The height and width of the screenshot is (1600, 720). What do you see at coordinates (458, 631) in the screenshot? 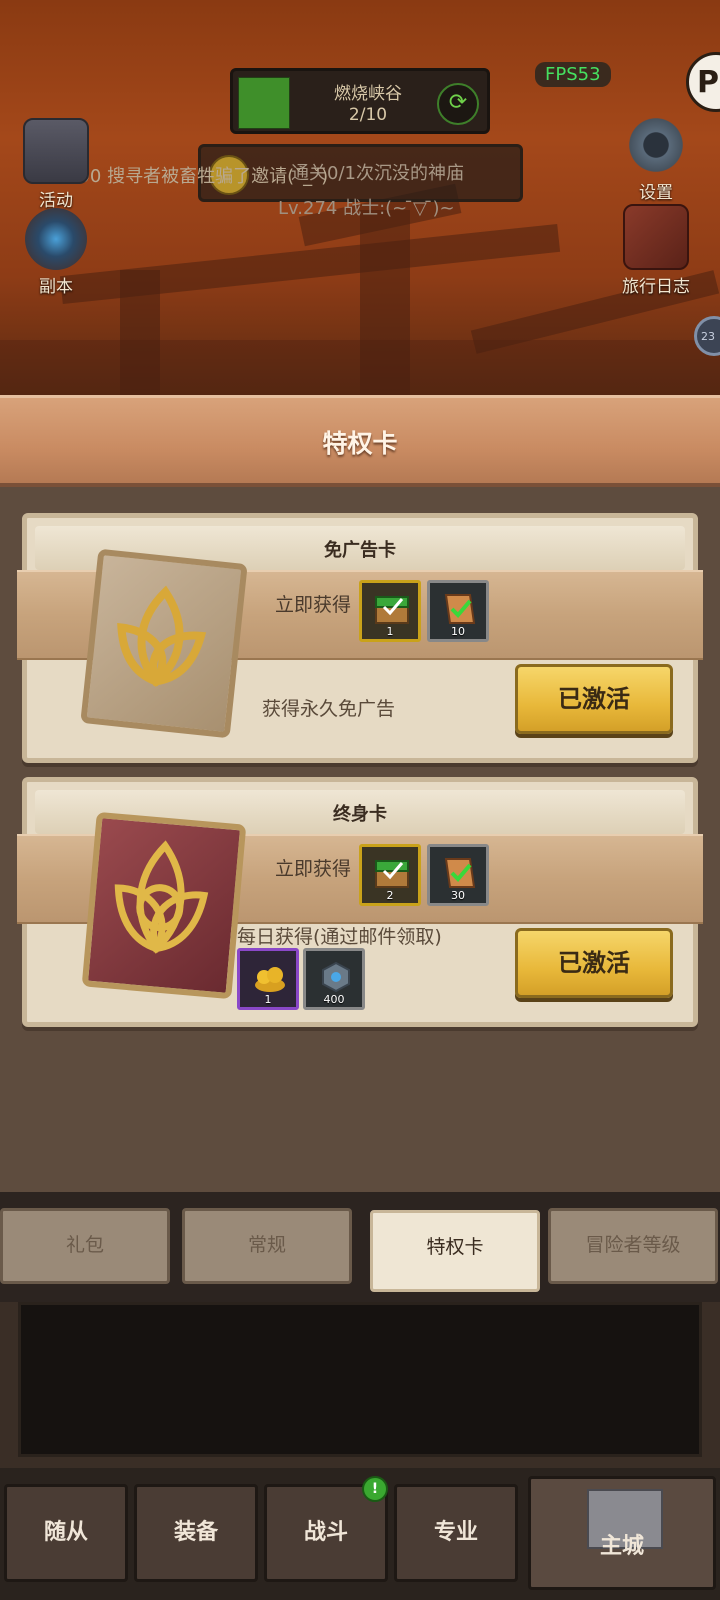
I see `reward-count: 10` at bounding box center [458, 631].